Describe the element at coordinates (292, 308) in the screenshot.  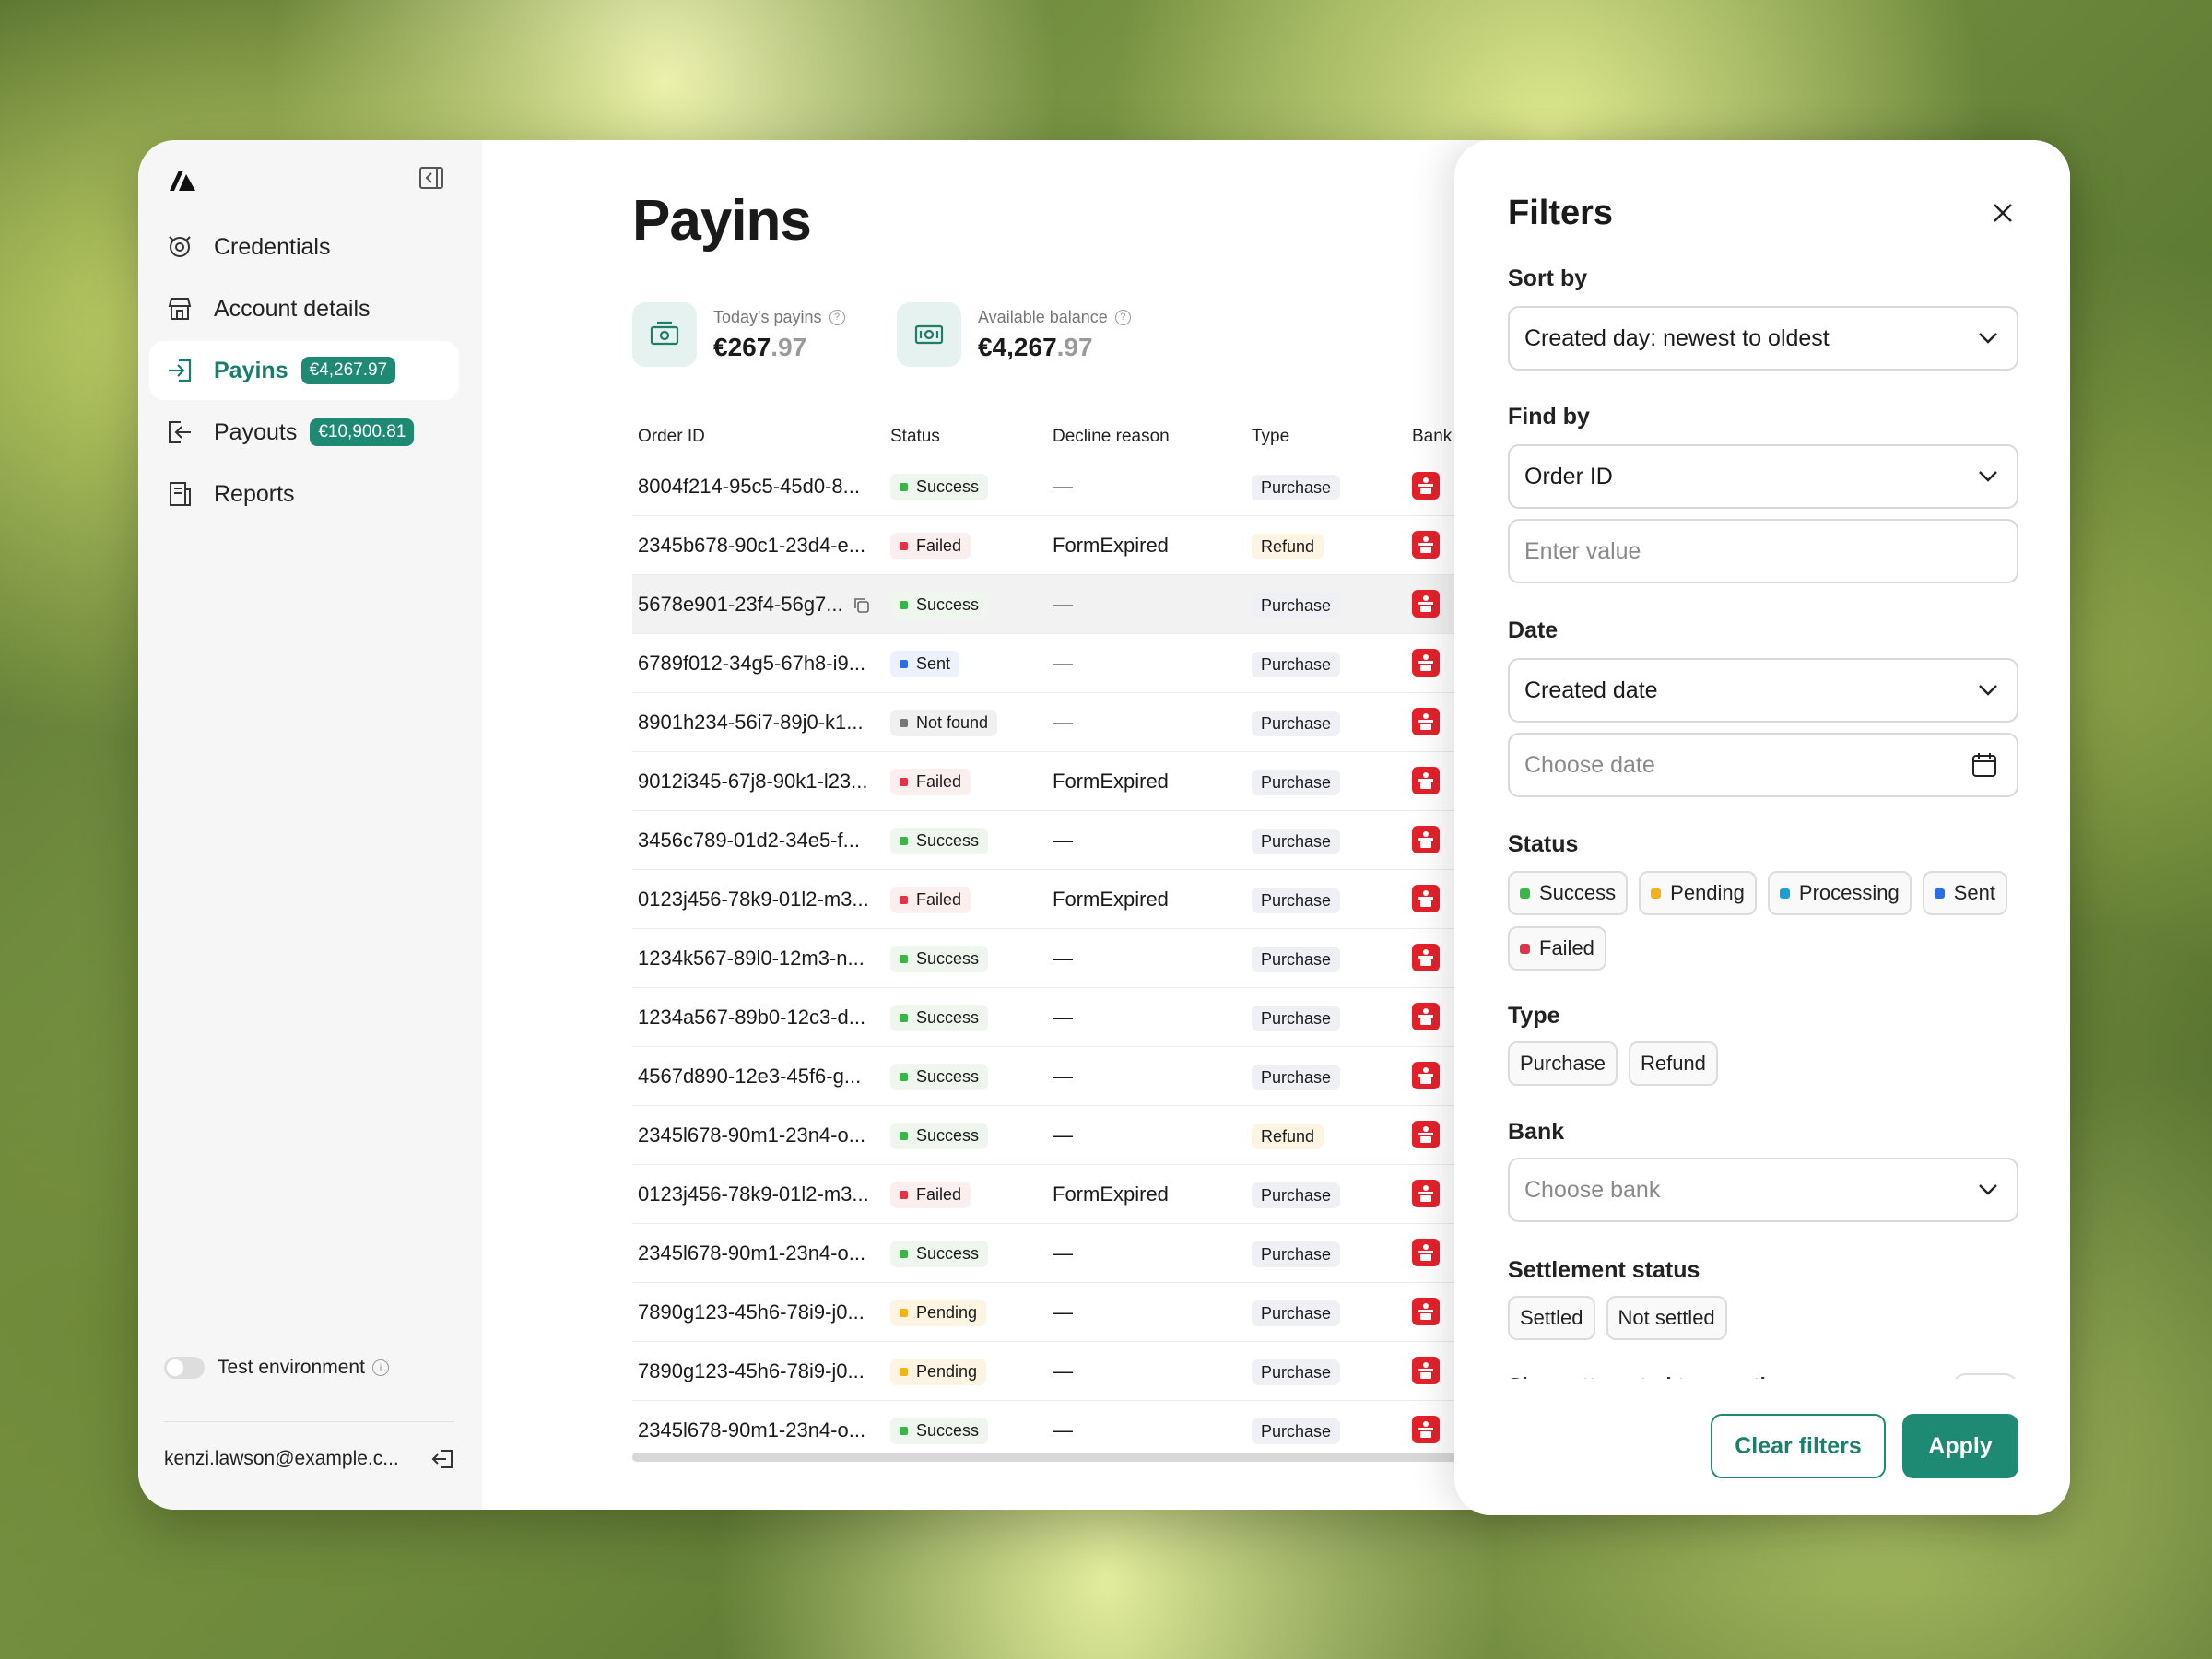
I see `sidebar-item-label: Account details` at that location.